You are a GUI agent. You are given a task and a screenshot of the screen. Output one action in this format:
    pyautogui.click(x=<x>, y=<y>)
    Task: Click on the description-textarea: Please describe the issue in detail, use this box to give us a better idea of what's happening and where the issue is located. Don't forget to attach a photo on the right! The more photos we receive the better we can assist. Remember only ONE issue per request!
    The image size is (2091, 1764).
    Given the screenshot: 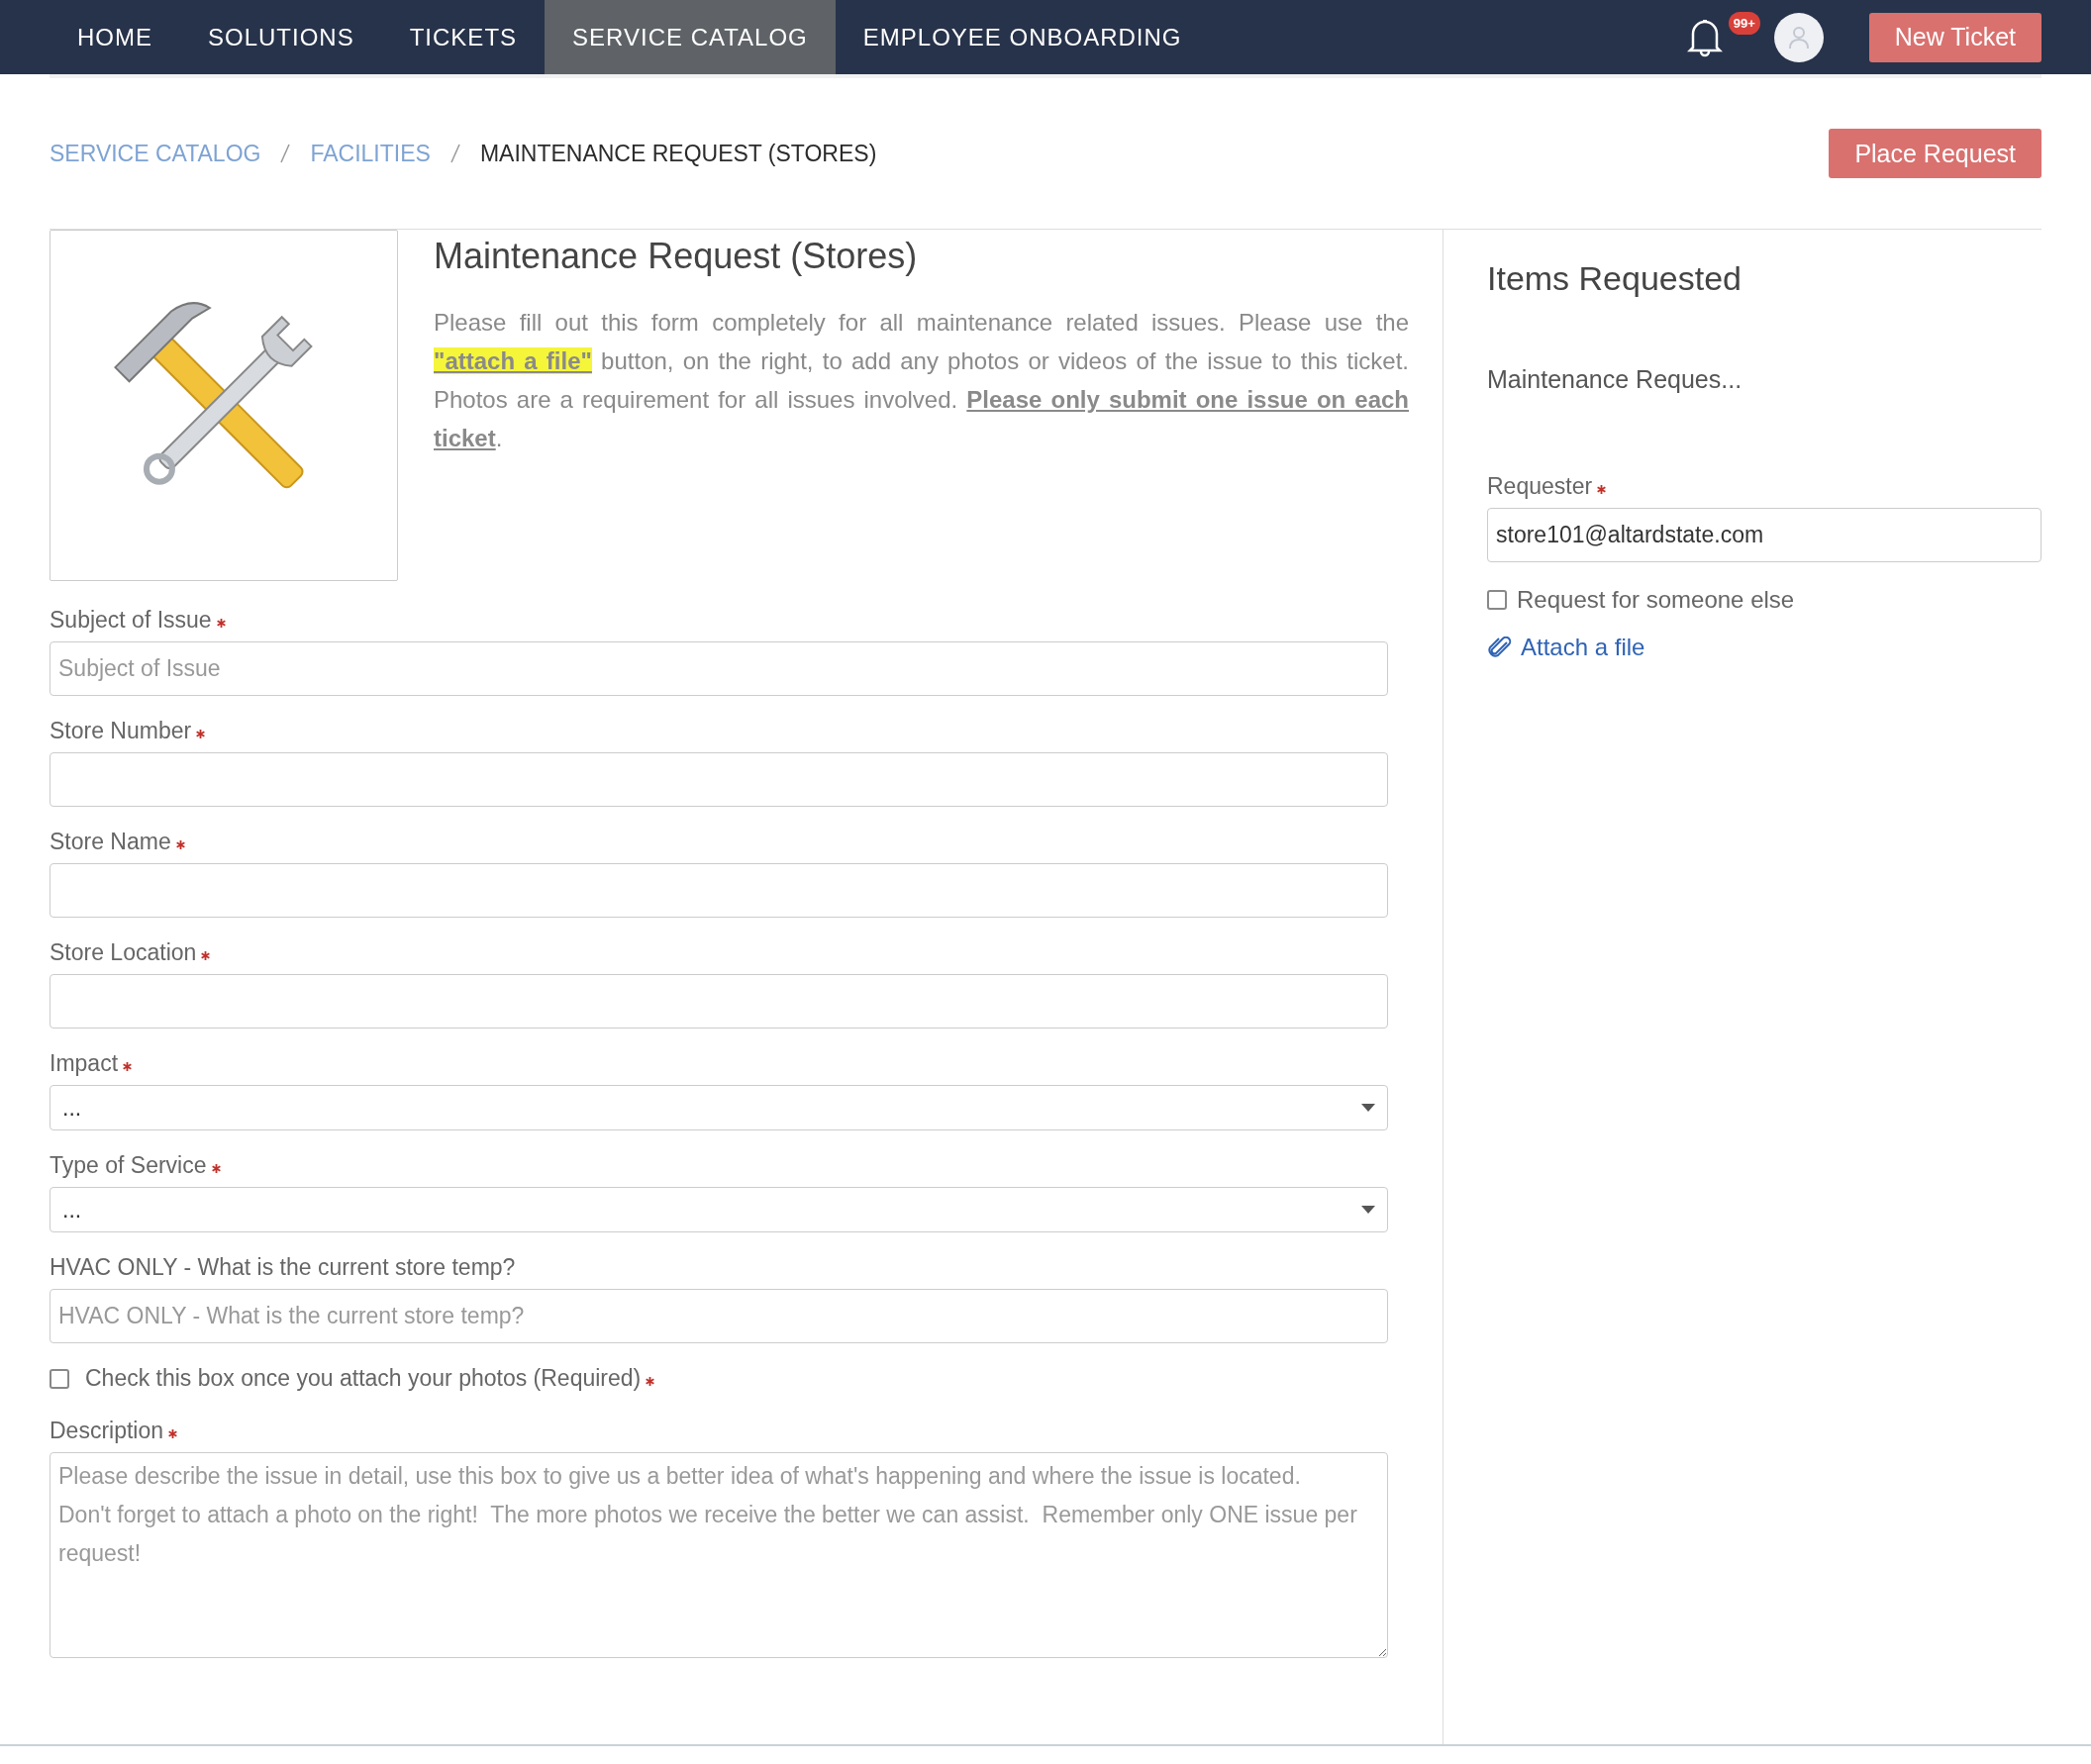 What is the action you would take?
    pyautogui.click(x=719, y=1555)
    